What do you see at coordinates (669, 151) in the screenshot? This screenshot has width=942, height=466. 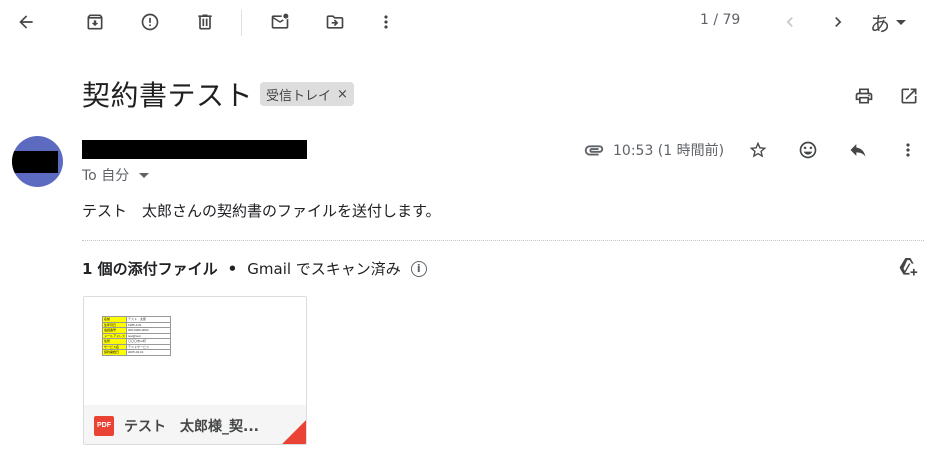 I see `message-time: 10:53 (1 時間前)` at bounding box center [669, 151].